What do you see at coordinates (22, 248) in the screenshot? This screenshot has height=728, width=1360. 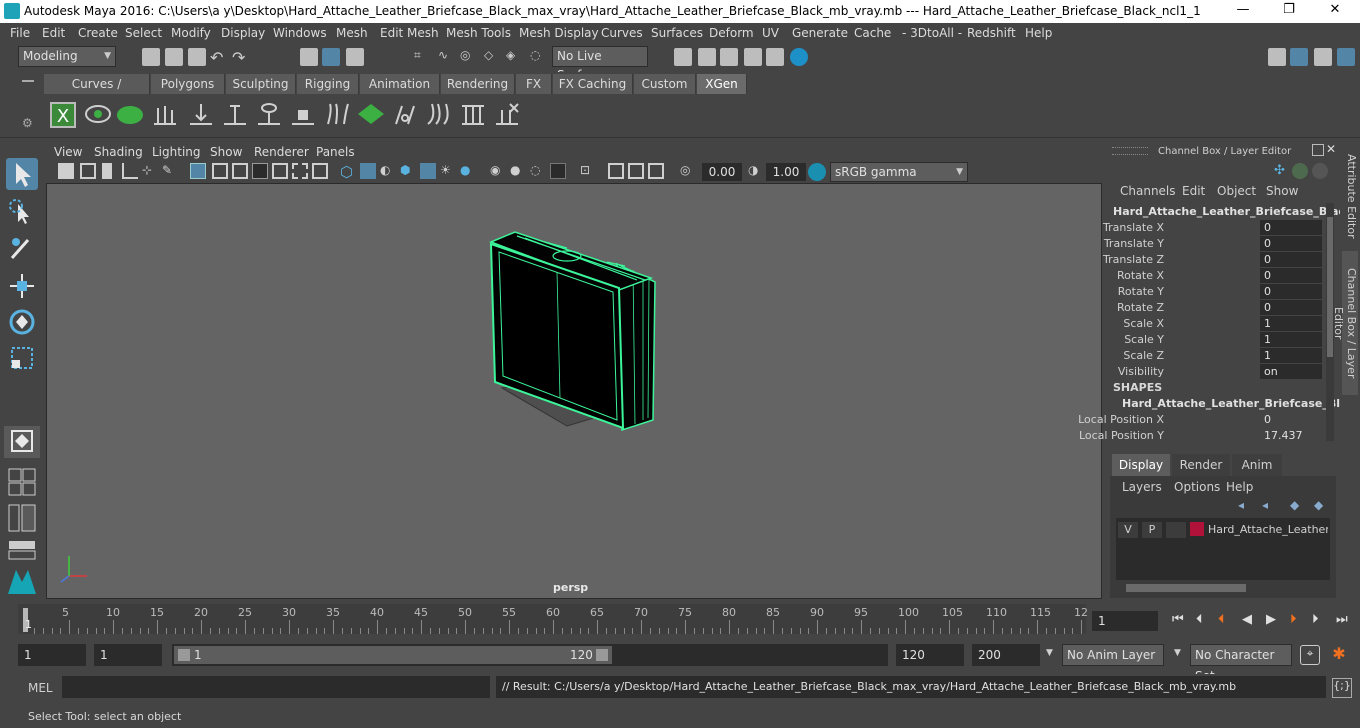 I see `paint-select-tool-icon` at bounding box center [22, 248].